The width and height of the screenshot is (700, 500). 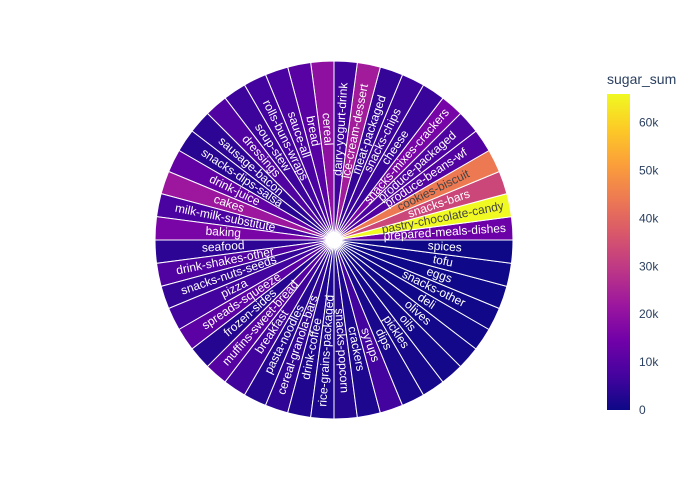 I want to click on colorbar-tick-label: 40k, so click(x=649, y=219).